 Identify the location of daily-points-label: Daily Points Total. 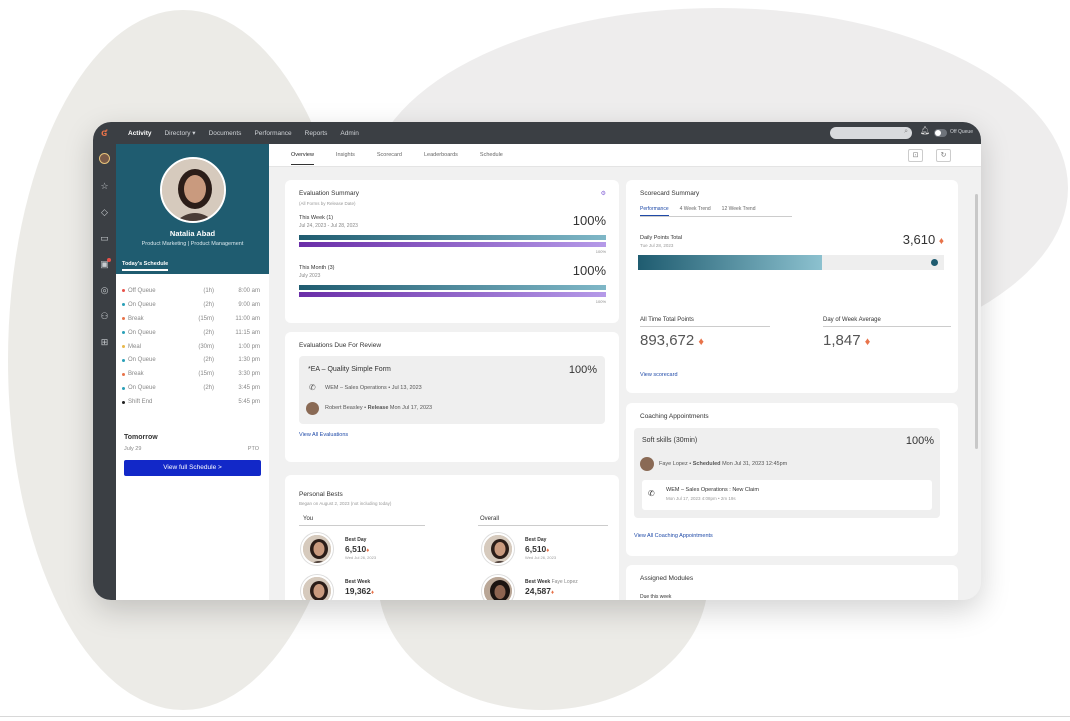
(661, 238).